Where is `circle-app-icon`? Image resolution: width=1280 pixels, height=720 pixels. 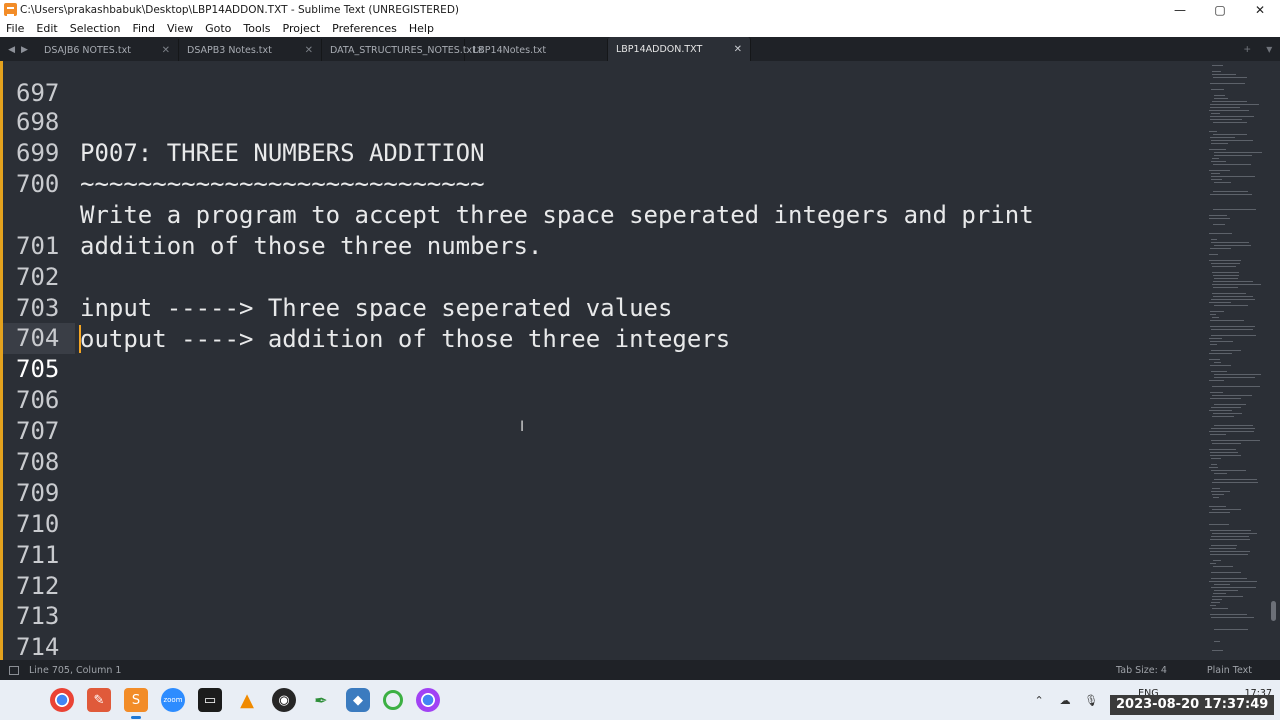 circle-app-icon is located at coordinates (393, 700).